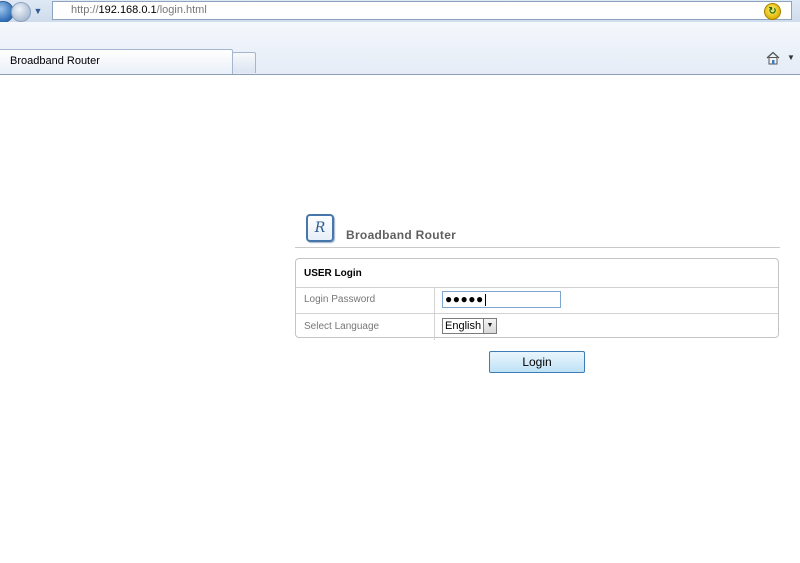 The width and height of the screenshot is (800, 563). Describe the element at coordinates (55, 61) in the screenshot. I see `tab-title: Broadband Router` at that location.